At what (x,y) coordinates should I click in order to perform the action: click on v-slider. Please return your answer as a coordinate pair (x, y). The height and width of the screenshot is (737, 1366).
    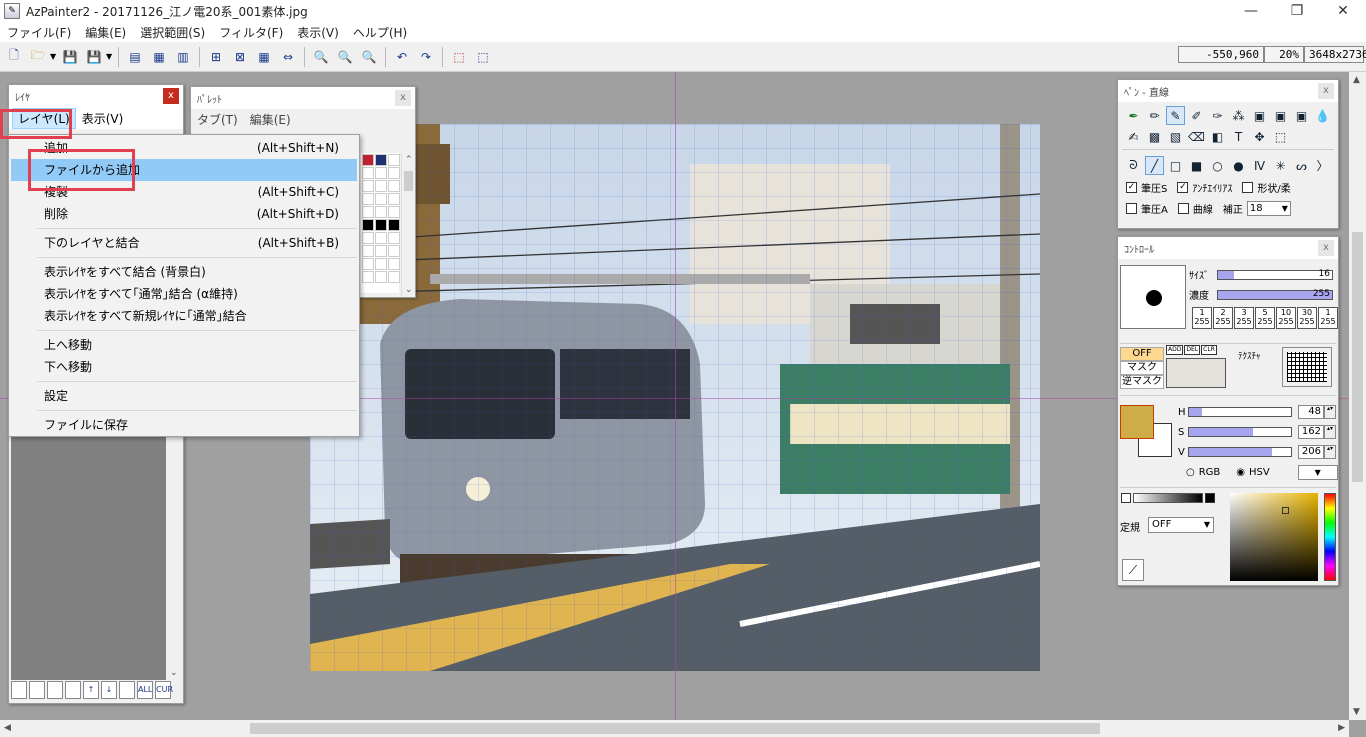
    Looking at the image, I should click on (1240, 452).